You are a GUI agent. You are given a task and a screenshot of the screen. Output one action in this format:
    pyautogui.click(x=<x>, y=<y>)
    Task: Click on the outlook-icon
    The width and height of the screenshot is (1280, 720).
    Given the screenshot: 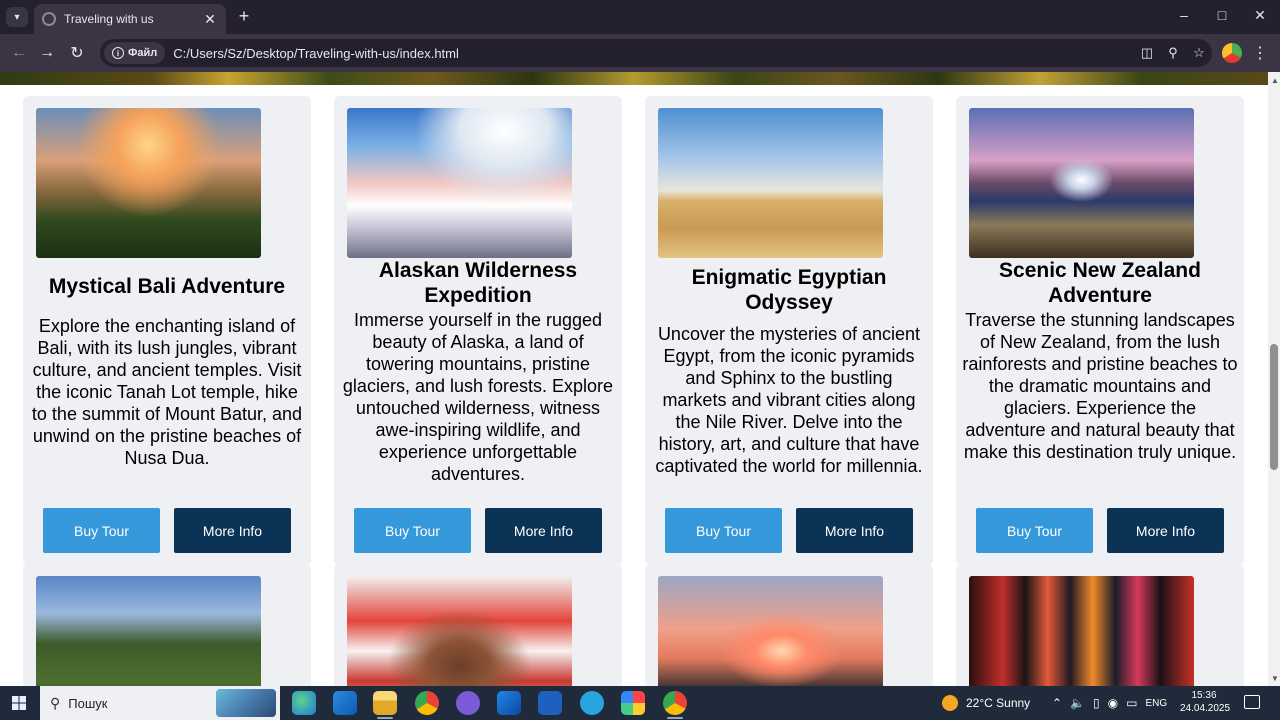 What is the action you would take?
    pyautogui.click(x=509, y=703)
    